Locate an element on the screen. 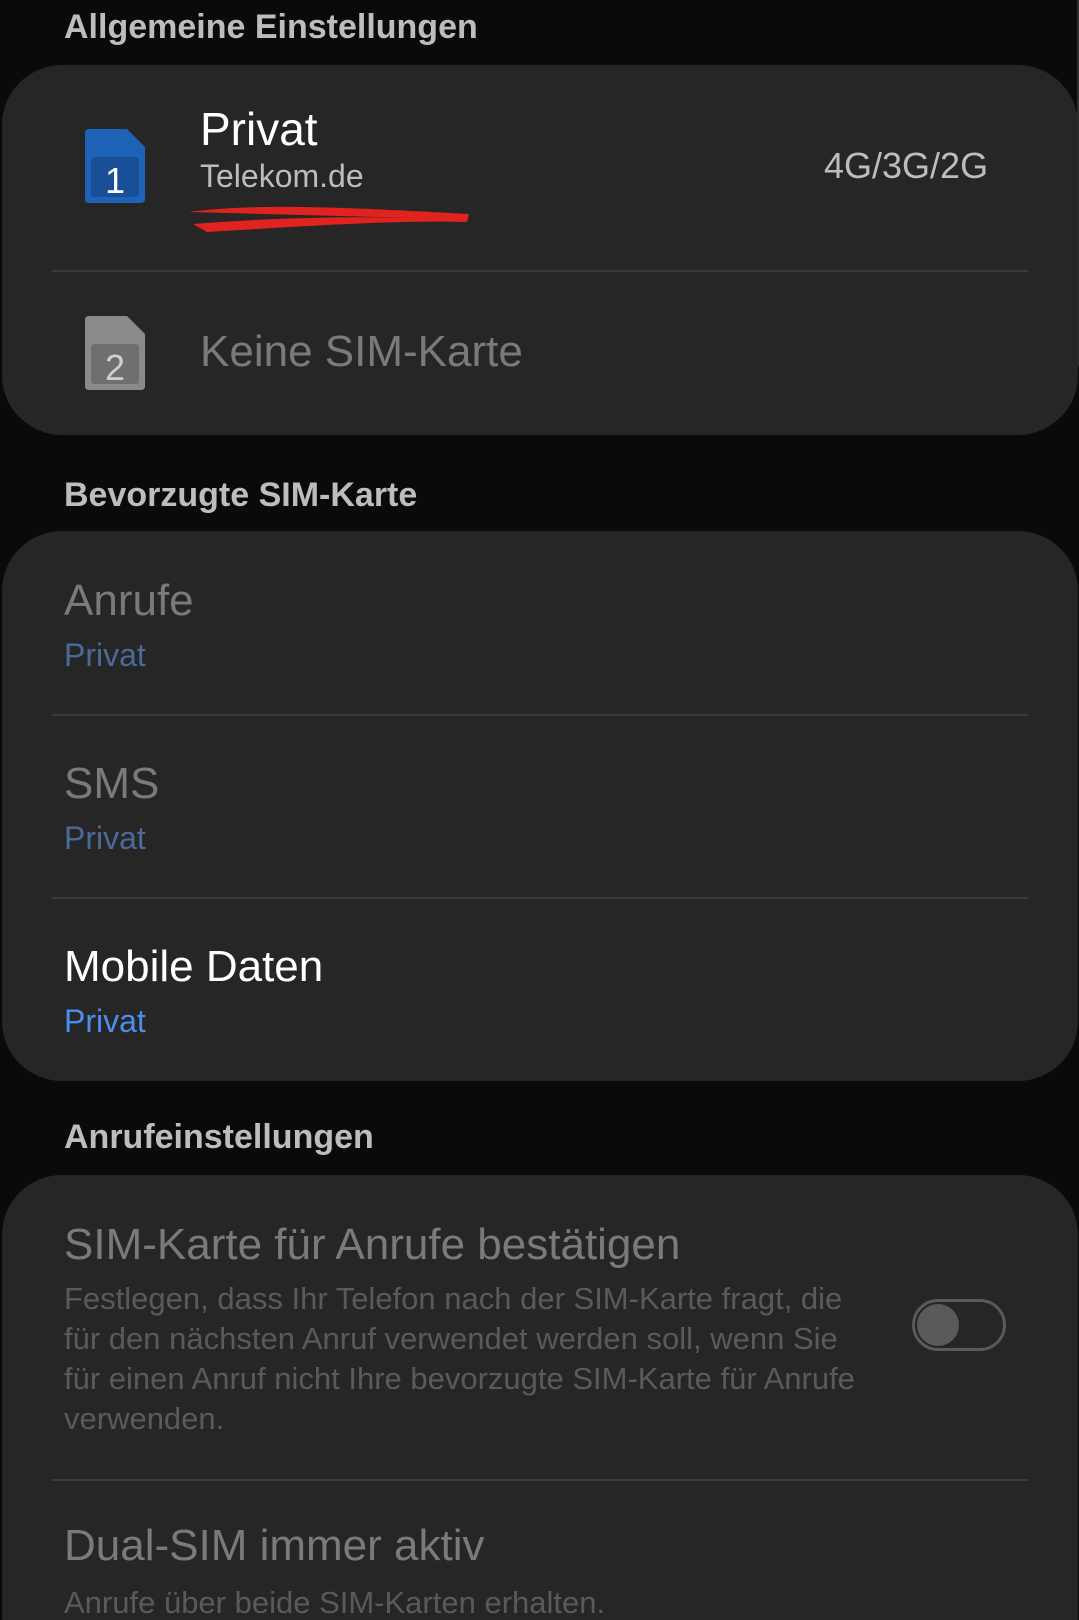 The width and height of the screenshot is (1079, 1620). section-header-general: Allgemeine Einstellungen is located at coordinates (271, 27).